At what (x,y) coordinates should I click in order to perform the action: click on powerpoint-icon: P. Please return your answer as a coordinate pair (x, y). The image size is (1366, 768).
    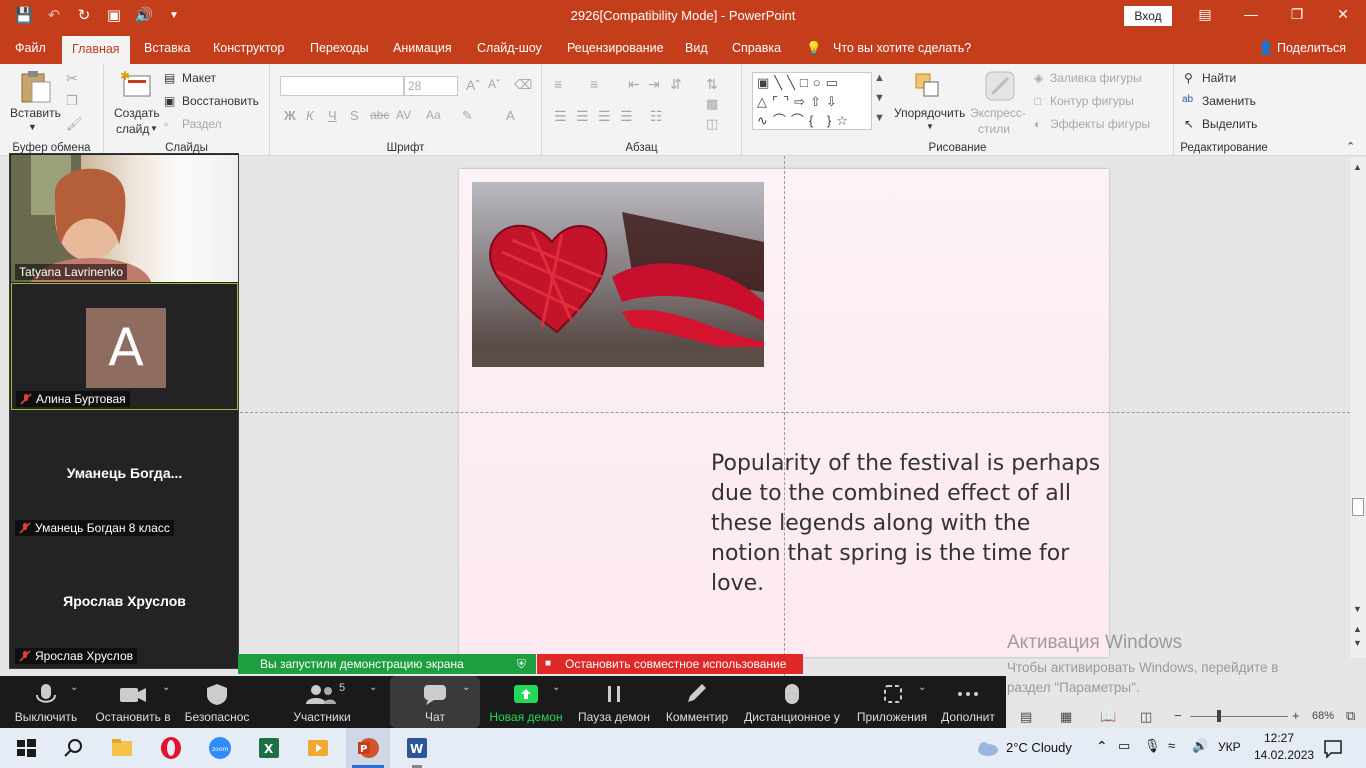
    Looking at the image, I should click on (368, 748).